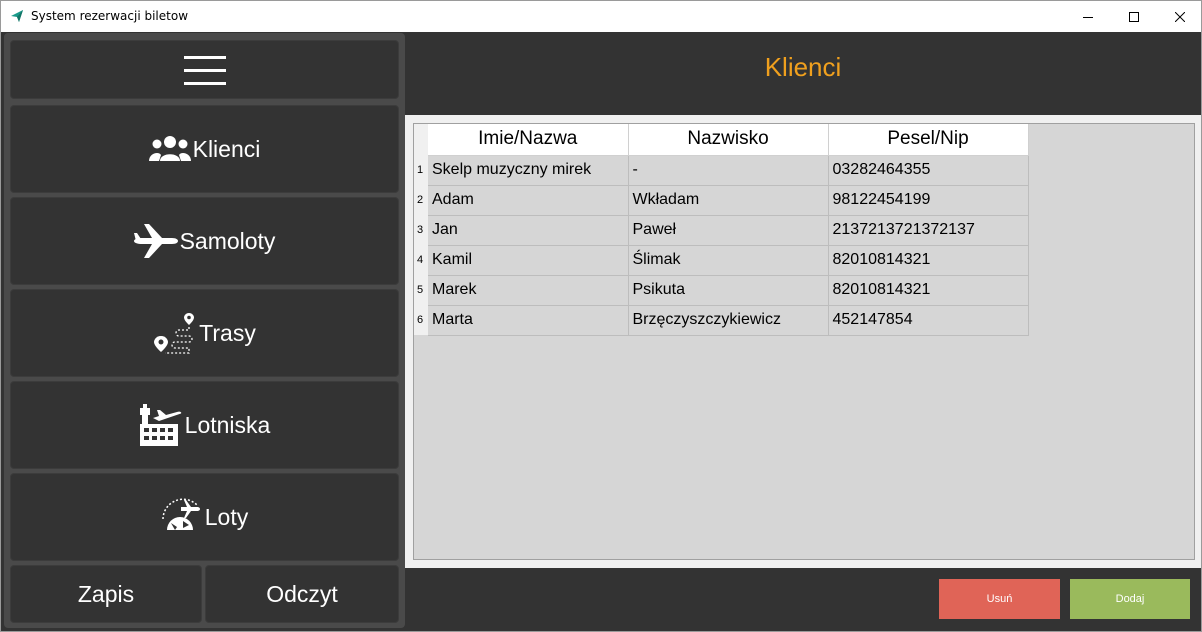 This screenshot has height=632, width=1202. I want to click on cell-surname: Paweł, so click(728, 230).